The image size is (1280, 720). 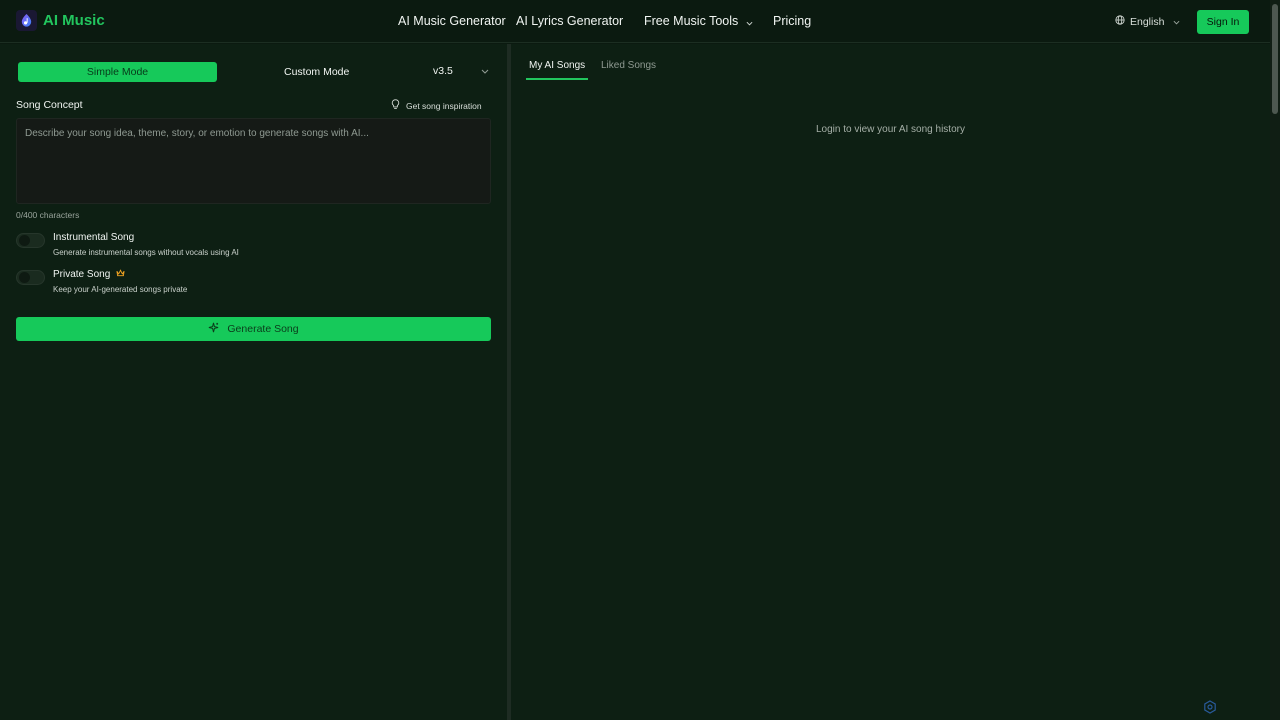 I want to click on version-select: v3.5, so click(x=461, y=71).